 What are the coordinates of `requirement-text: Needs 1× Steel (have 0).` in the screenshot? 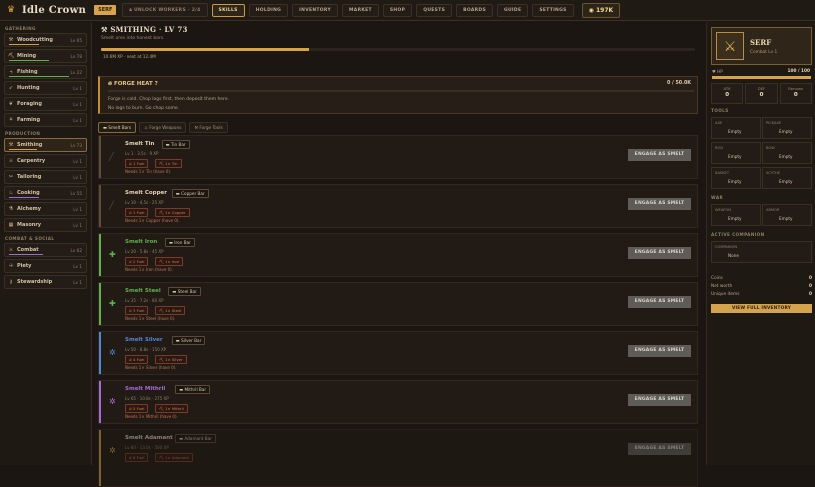 It's located at (150, 318).